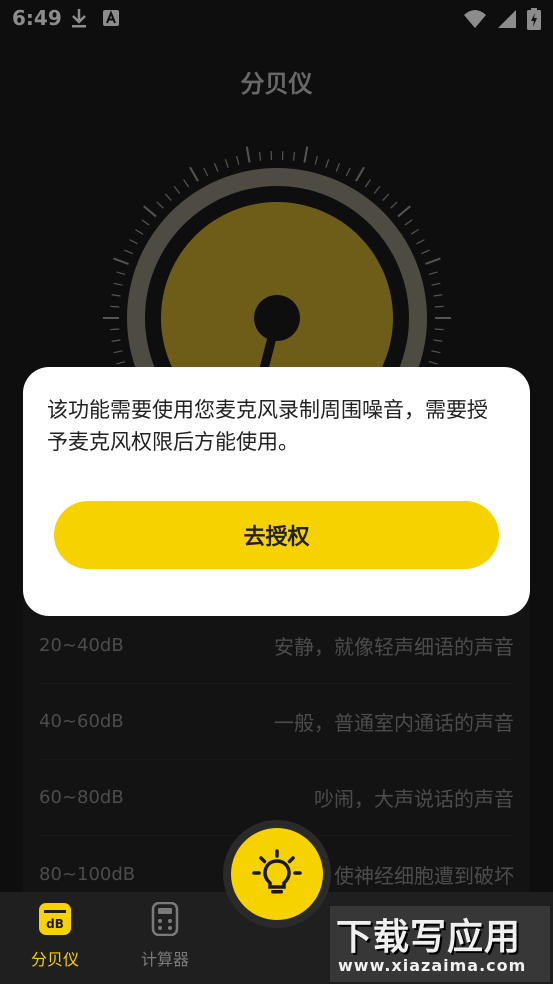  What do you see at coordinates (276, 535) in the screenshot?
I see `authorize-button: 去授权` at bounding box center [276, 535].